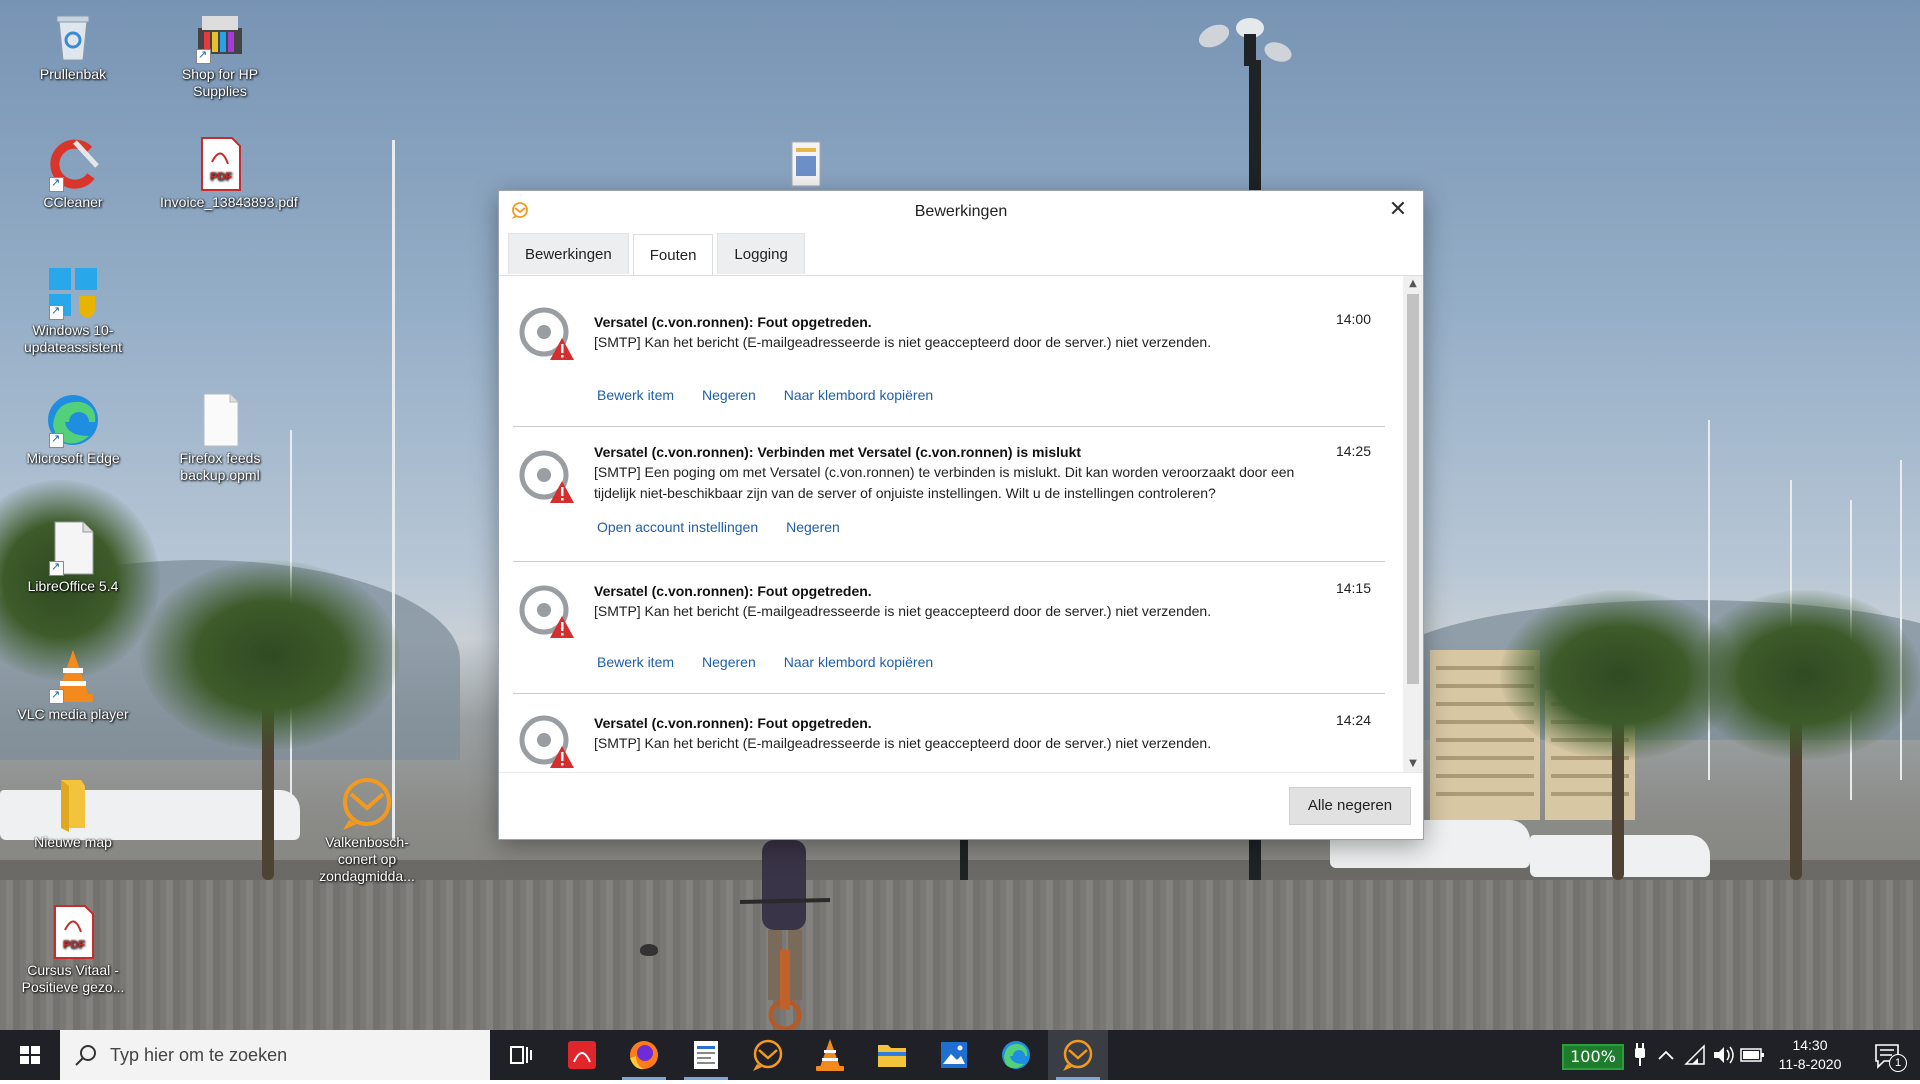 This screenshot has width=1920, height=1084. What do you see at coordinates (220, 438) in the screenshot?
I see `desktop-icon-firefox-feeds: Firefox feeds backup.opml` at bounding box center [220, 438].